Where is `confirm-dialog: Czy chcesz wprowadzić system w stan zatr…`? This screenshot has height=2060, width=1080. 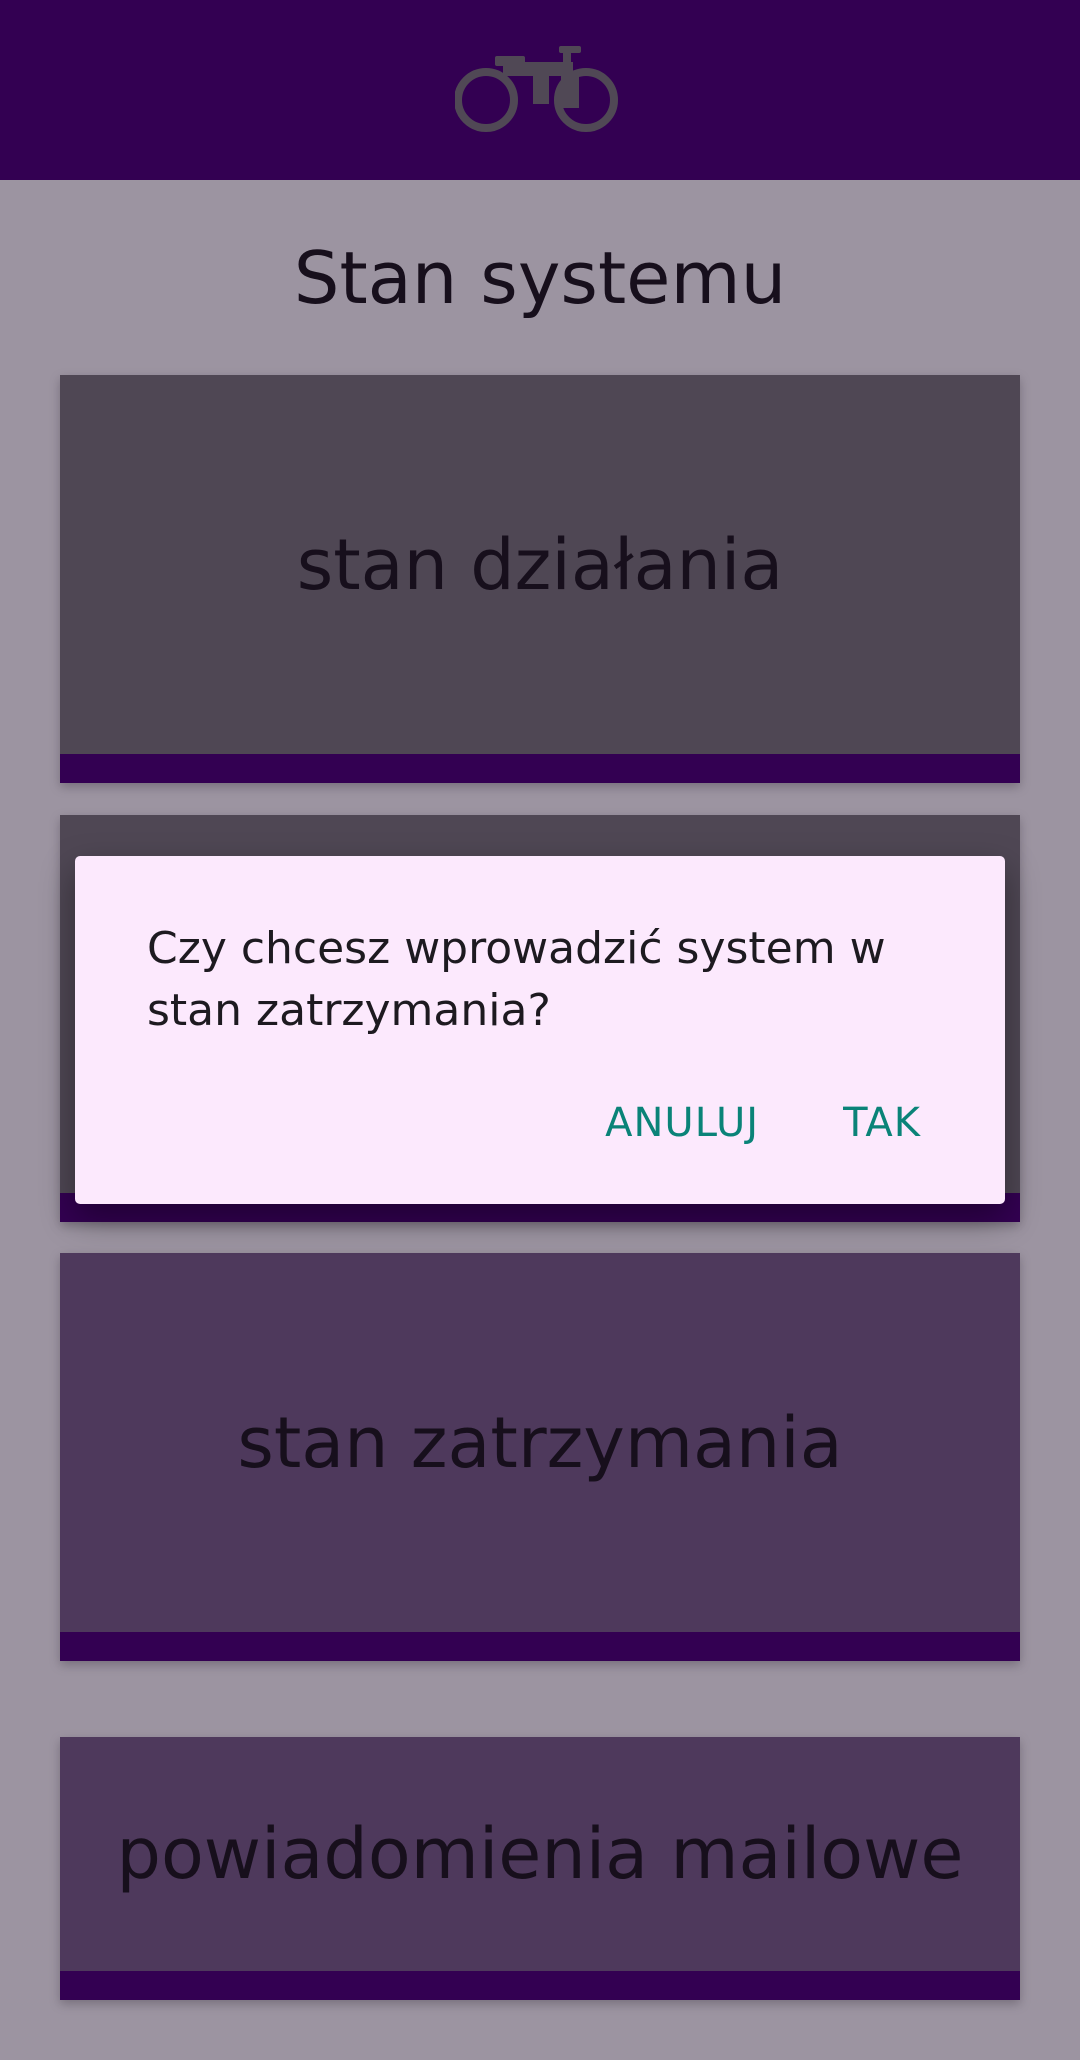
confirm-dialog: Czy chcesz wprowadzić system w stan zatr… is located at coordinates (540, 1030).